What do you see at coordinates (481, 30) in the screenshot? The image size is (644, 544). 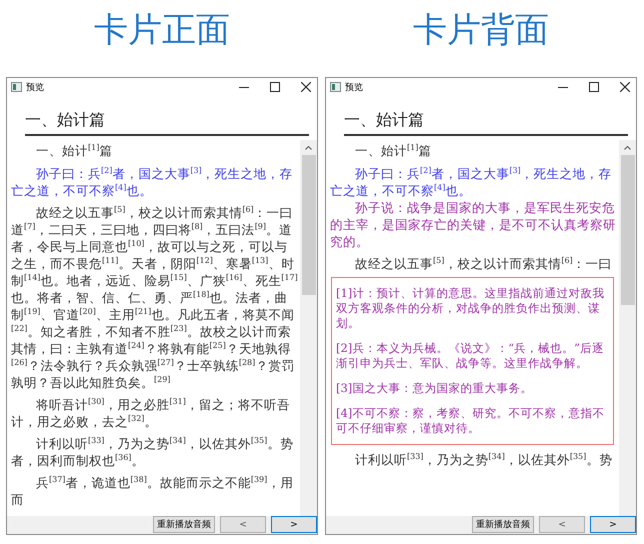 I see `card-caption: 卡片背面` at bounding box center [481, 30].